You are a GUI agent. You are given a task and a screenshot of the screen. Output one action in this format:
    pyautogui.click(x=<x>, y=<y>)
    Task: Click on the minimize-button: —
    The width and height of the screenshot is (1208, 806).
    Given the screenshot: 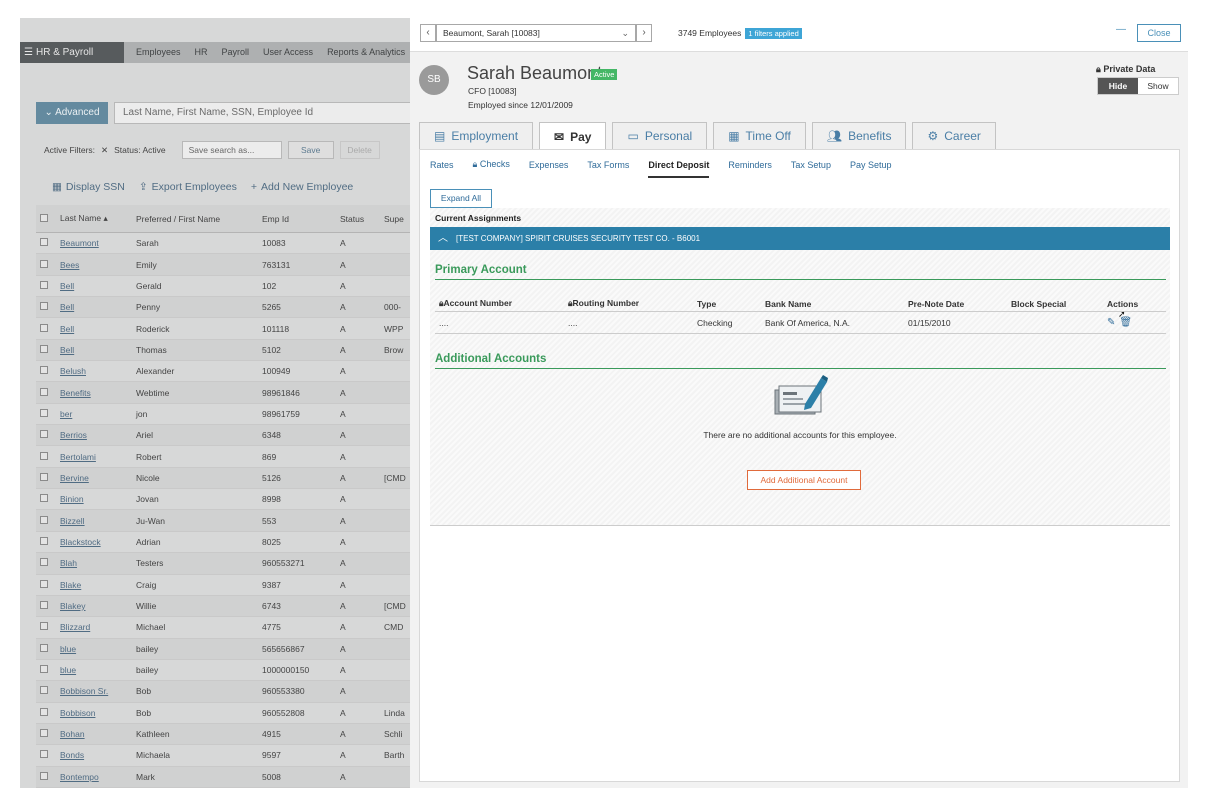 What is the action you would take?
    pyautogui.click(x=1121, y=29)
    